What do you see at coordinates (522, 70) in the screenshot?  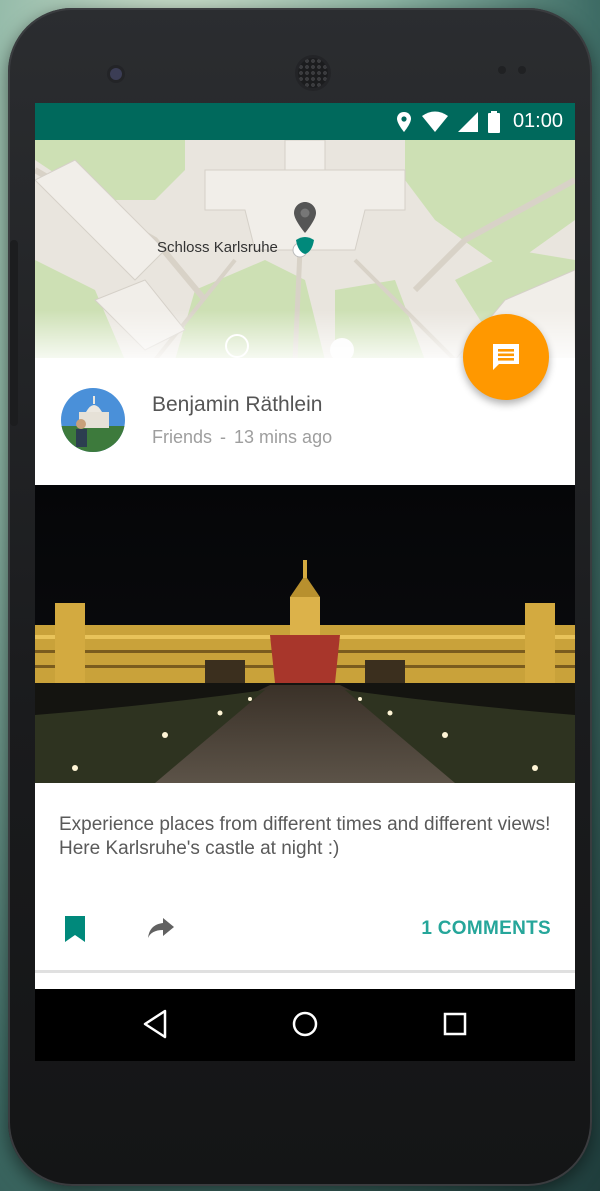 I see `light-sensor` at bounding box center [522, 70].